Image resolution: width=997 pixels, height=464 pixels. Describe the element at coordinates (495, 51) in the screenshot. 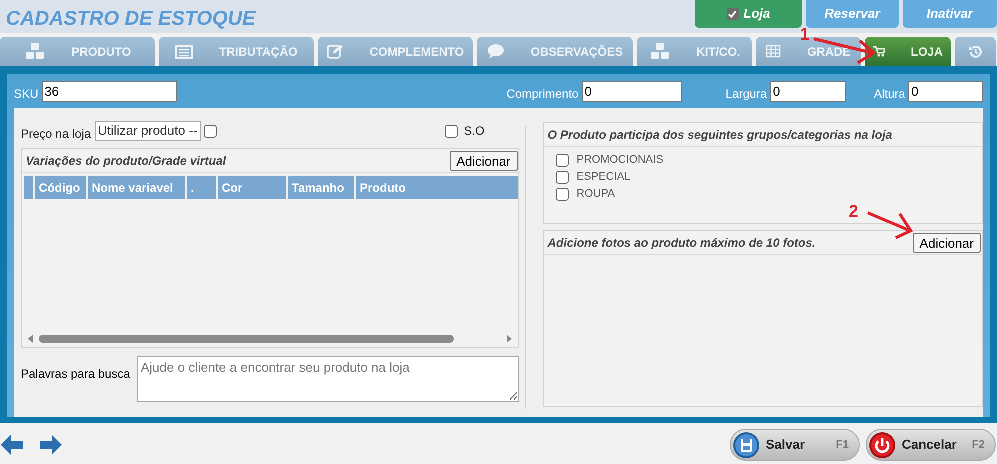

I see `speech-bubble-icon` at that location.